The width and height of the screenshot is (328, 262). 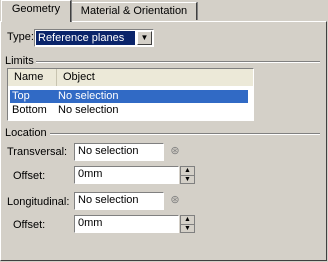 I want to click on limits-title: Limits, so click(x=19, y=61).